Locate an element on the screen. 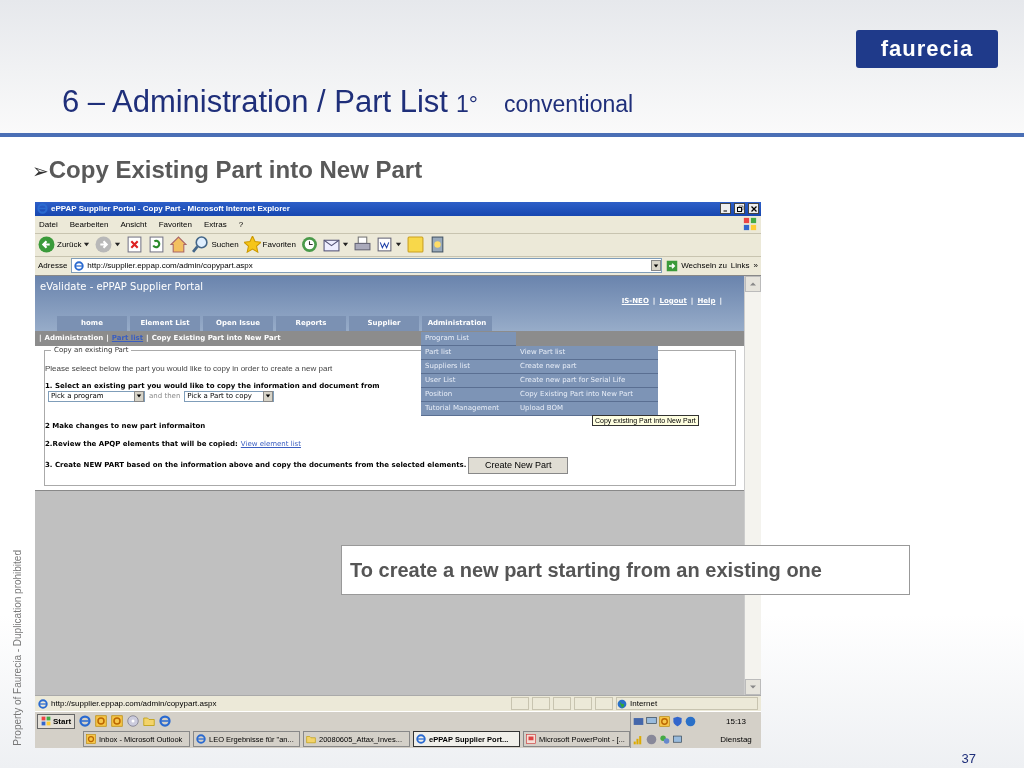  status-url: http://supplier.eppap.com/admin/copypart.aspx is located at coordinates (134, 703).